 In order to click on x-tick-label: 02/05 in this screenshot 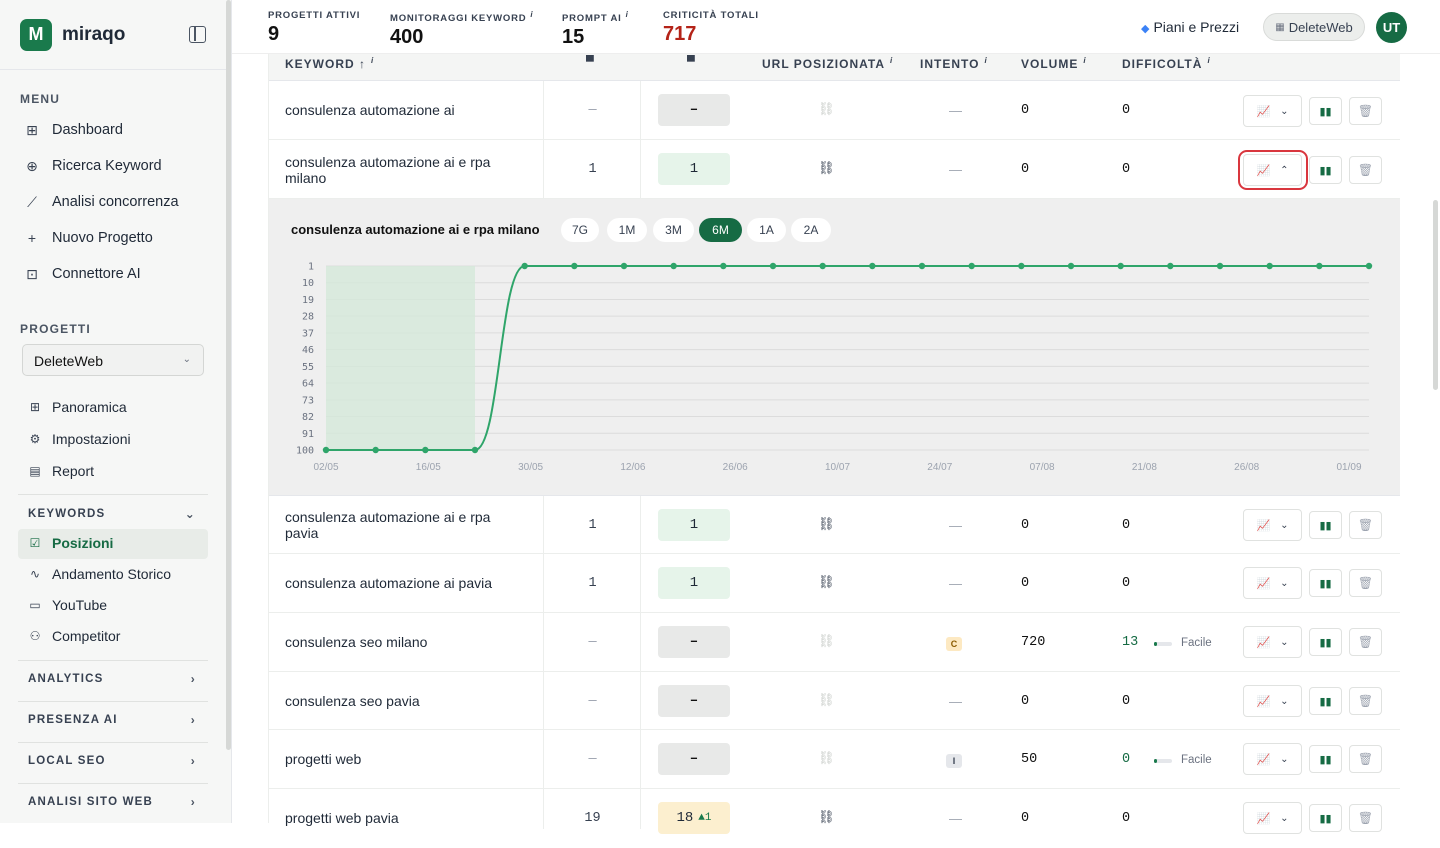, I will do `click(325, 467)`.